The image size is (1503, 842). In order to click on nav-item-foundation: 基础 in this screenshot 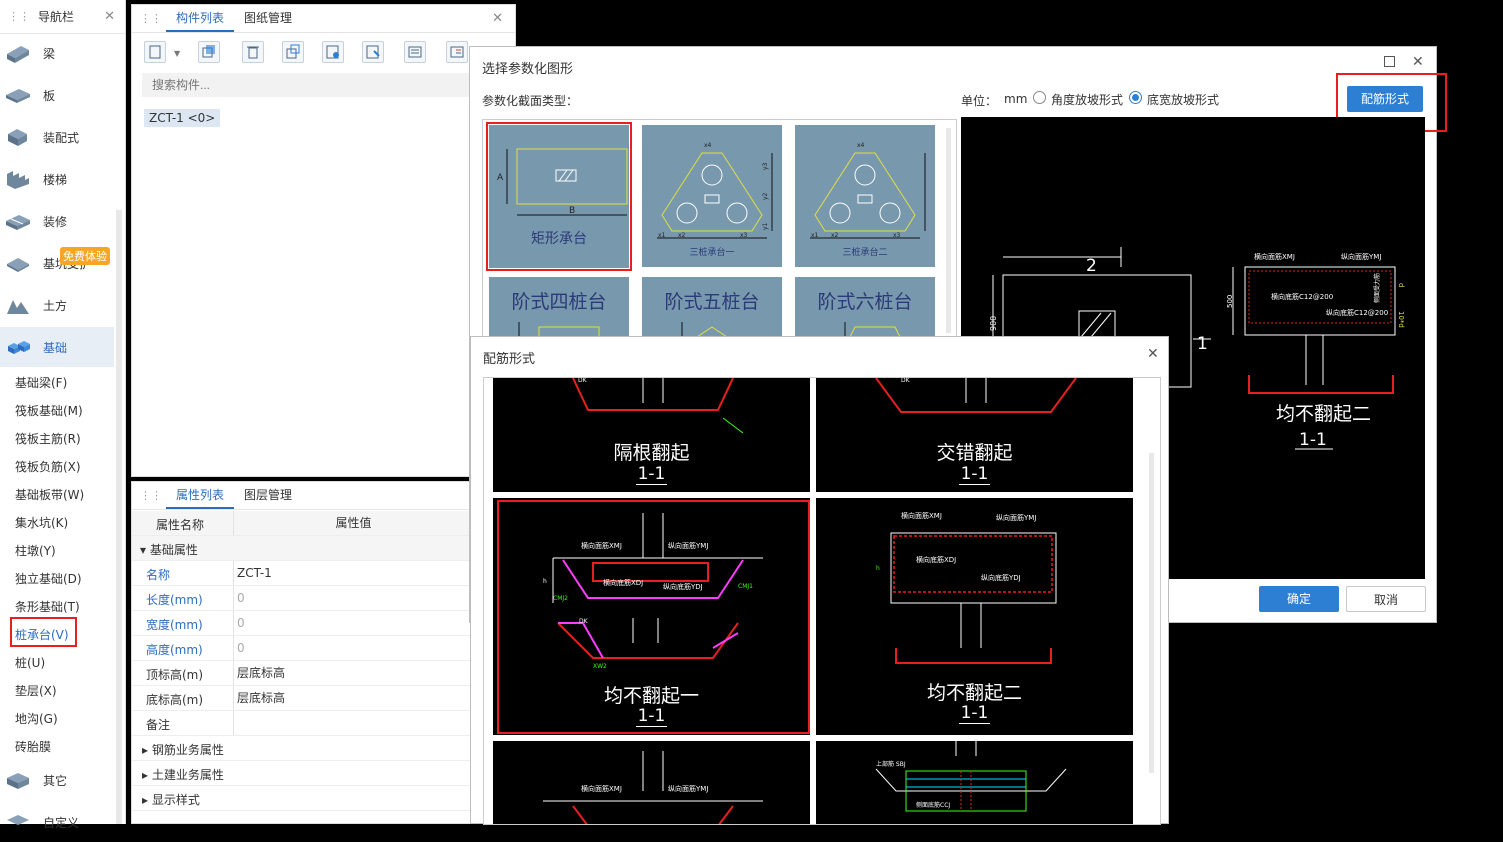, I will do `click(57, 347)`.